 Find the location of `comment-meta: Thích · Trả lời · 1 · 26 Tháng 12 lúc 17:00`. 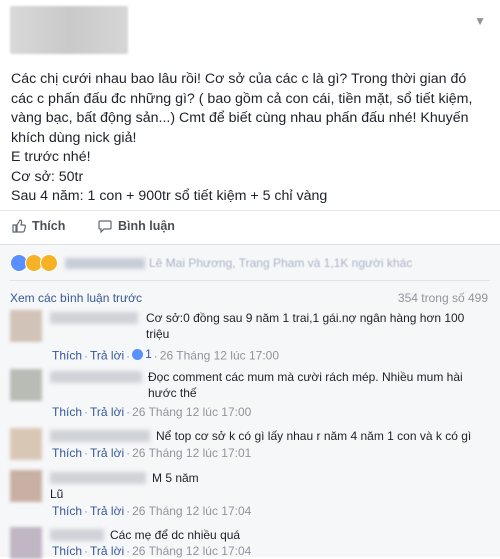

comment-meta: Thích · Trả lời · 1 · 26 Tháng 12 lúc 17:00 is located at coordinates (166, 355).